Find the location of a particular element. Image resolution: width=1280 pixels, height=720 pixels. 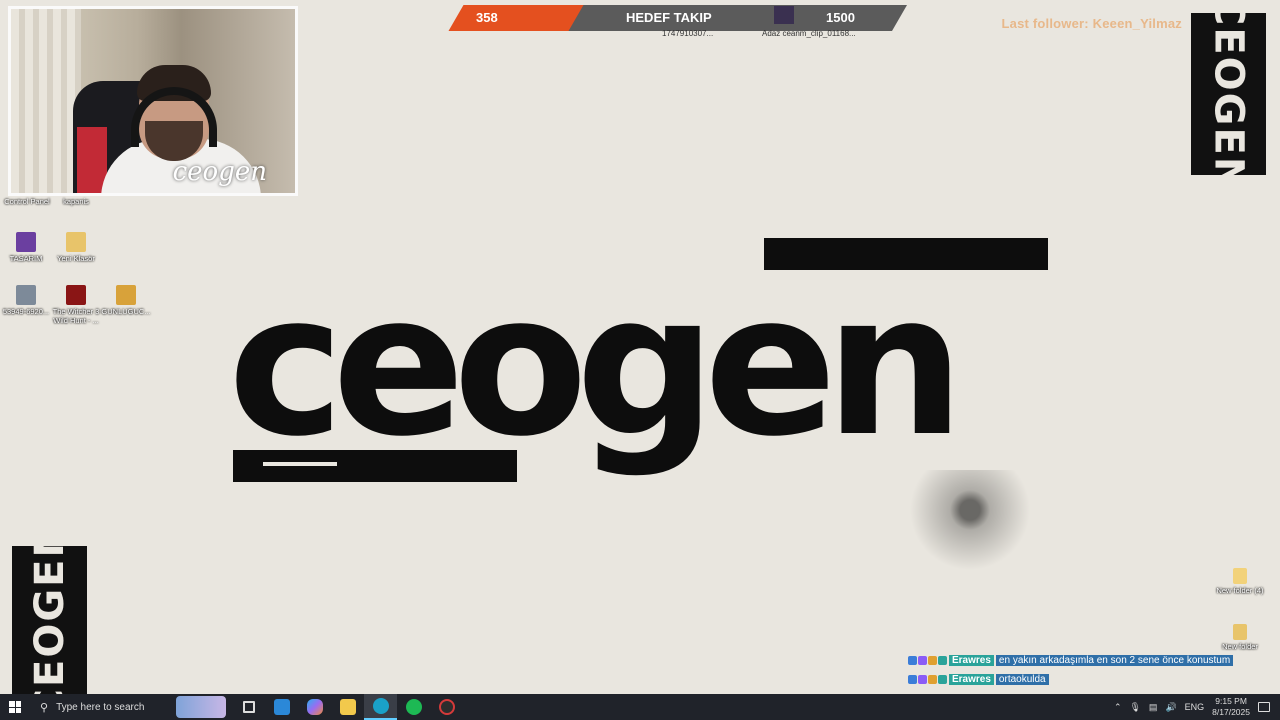

desktop-icon-label: New folder is located at coordinates (1240, 646).